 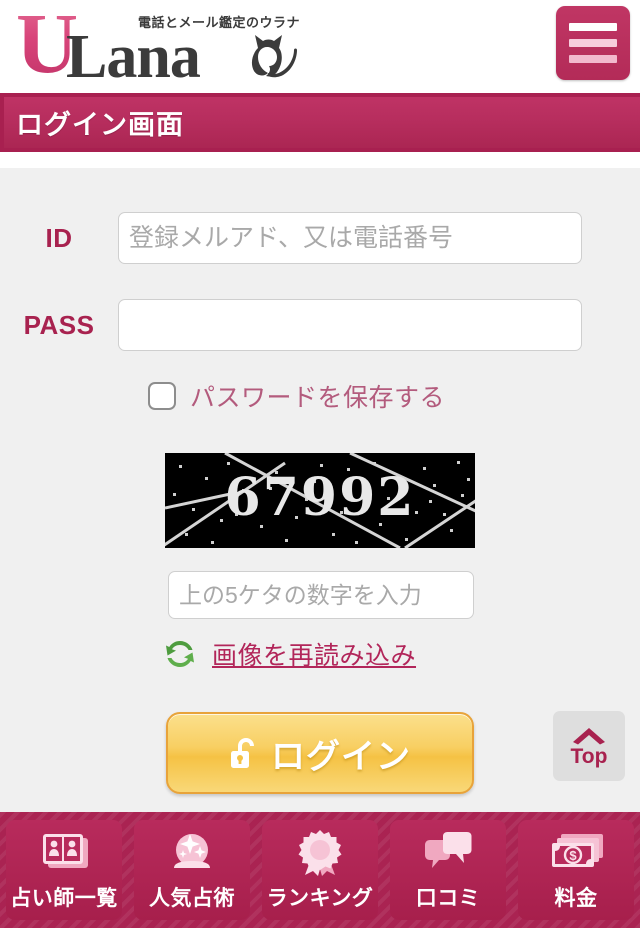 What do you see at coordinates (180, 654) in the screenshot?
I see `refresh-arrows-icon` at bounding box center [180, 654].